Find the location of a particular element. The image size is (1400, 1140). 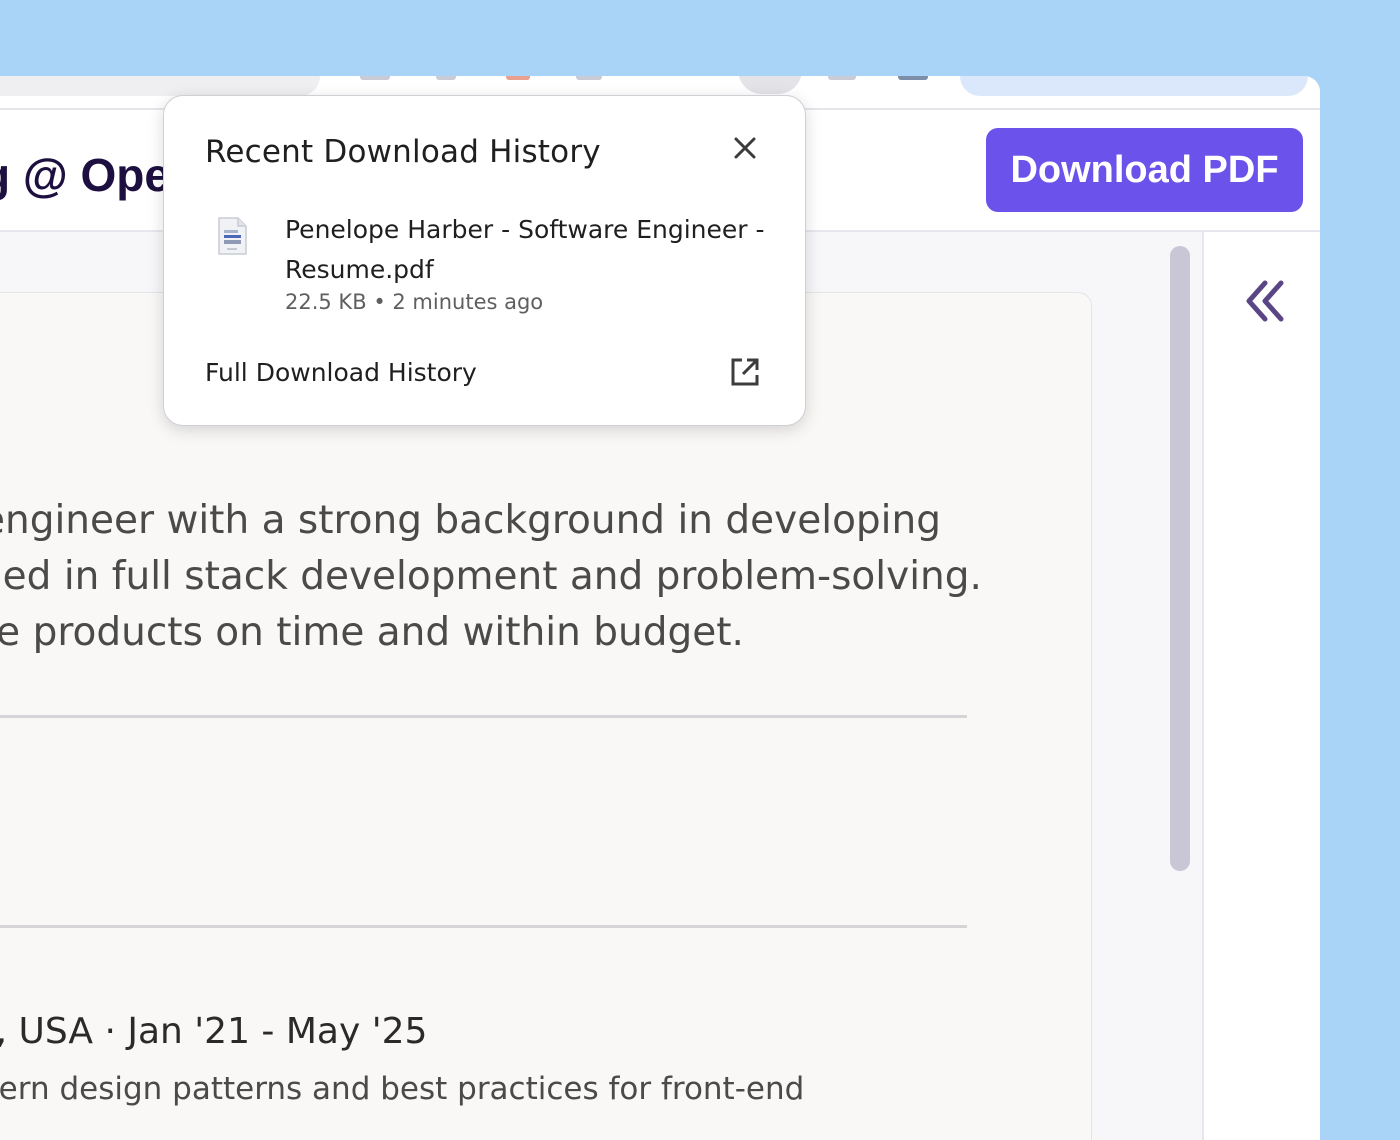

full-download-history-link: Full Download History is located at coordinates (341, 372).